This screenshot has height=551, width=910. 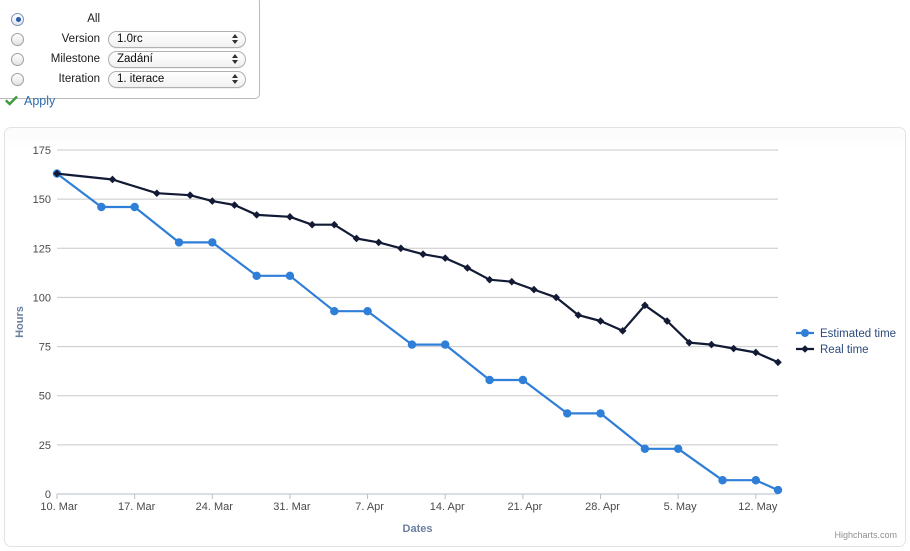 I want to click on y-tick-label: 125, so click(x=42, y=249).